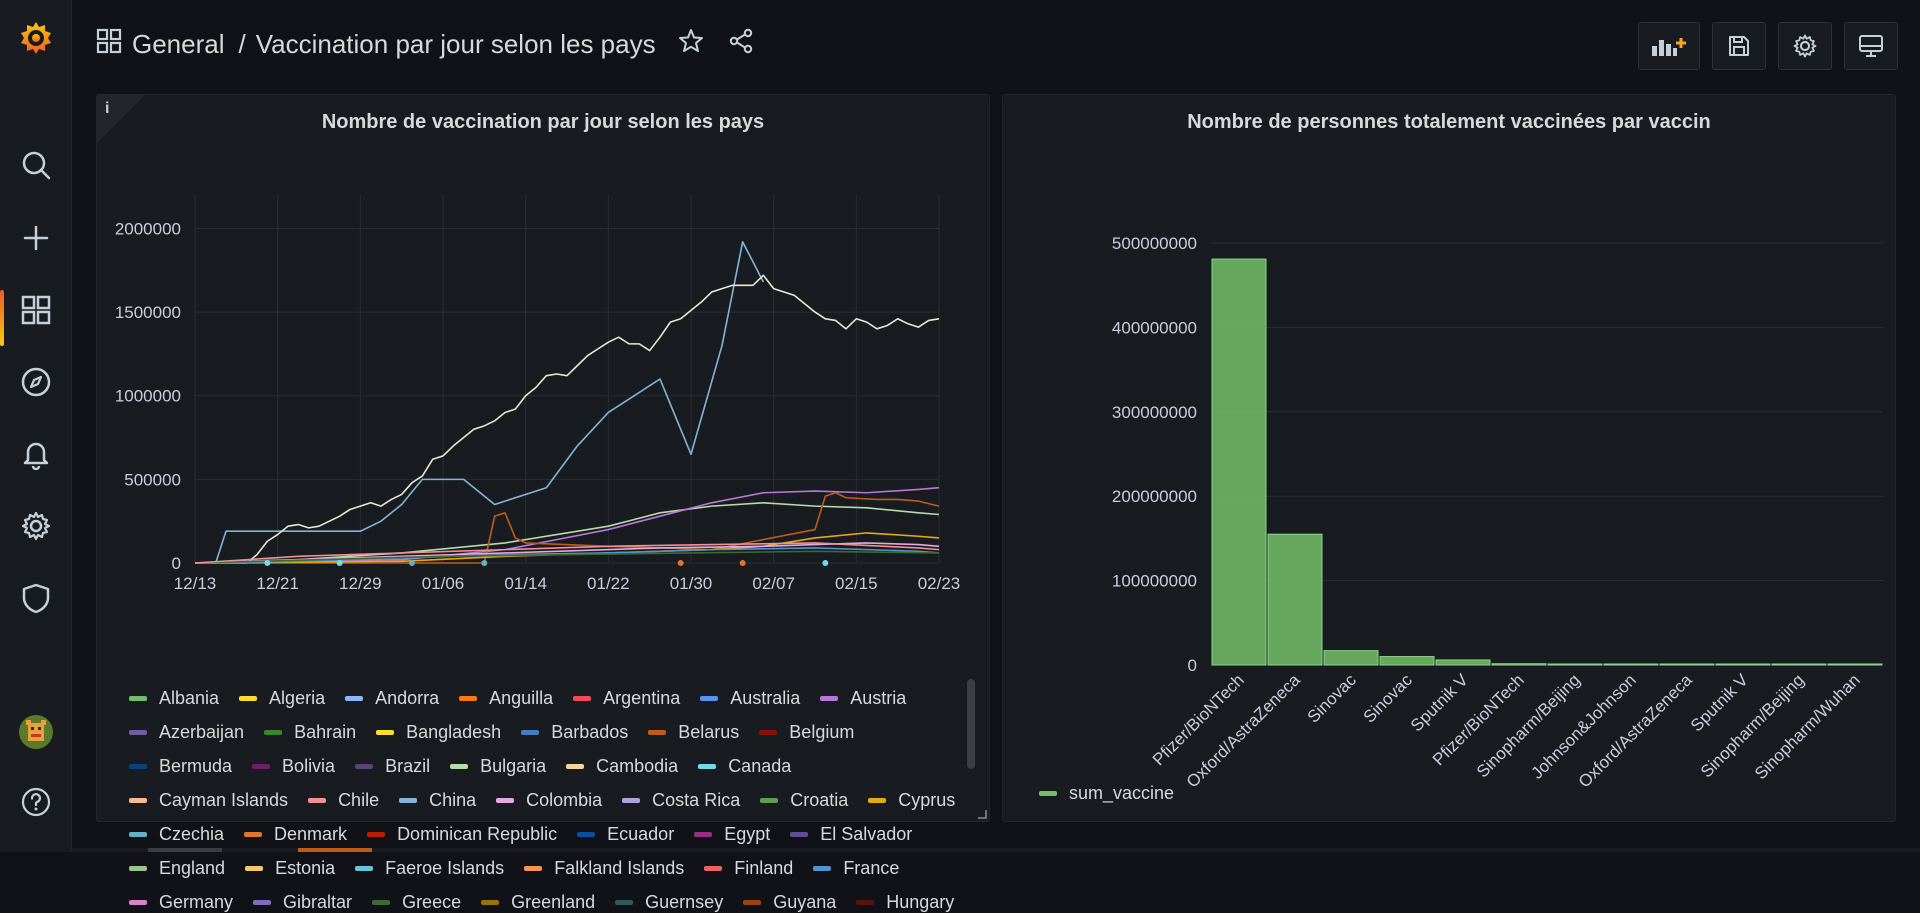 This screenshot has height=913, width=1920. I want to click on legend-item: Canada, so click(744, 766).